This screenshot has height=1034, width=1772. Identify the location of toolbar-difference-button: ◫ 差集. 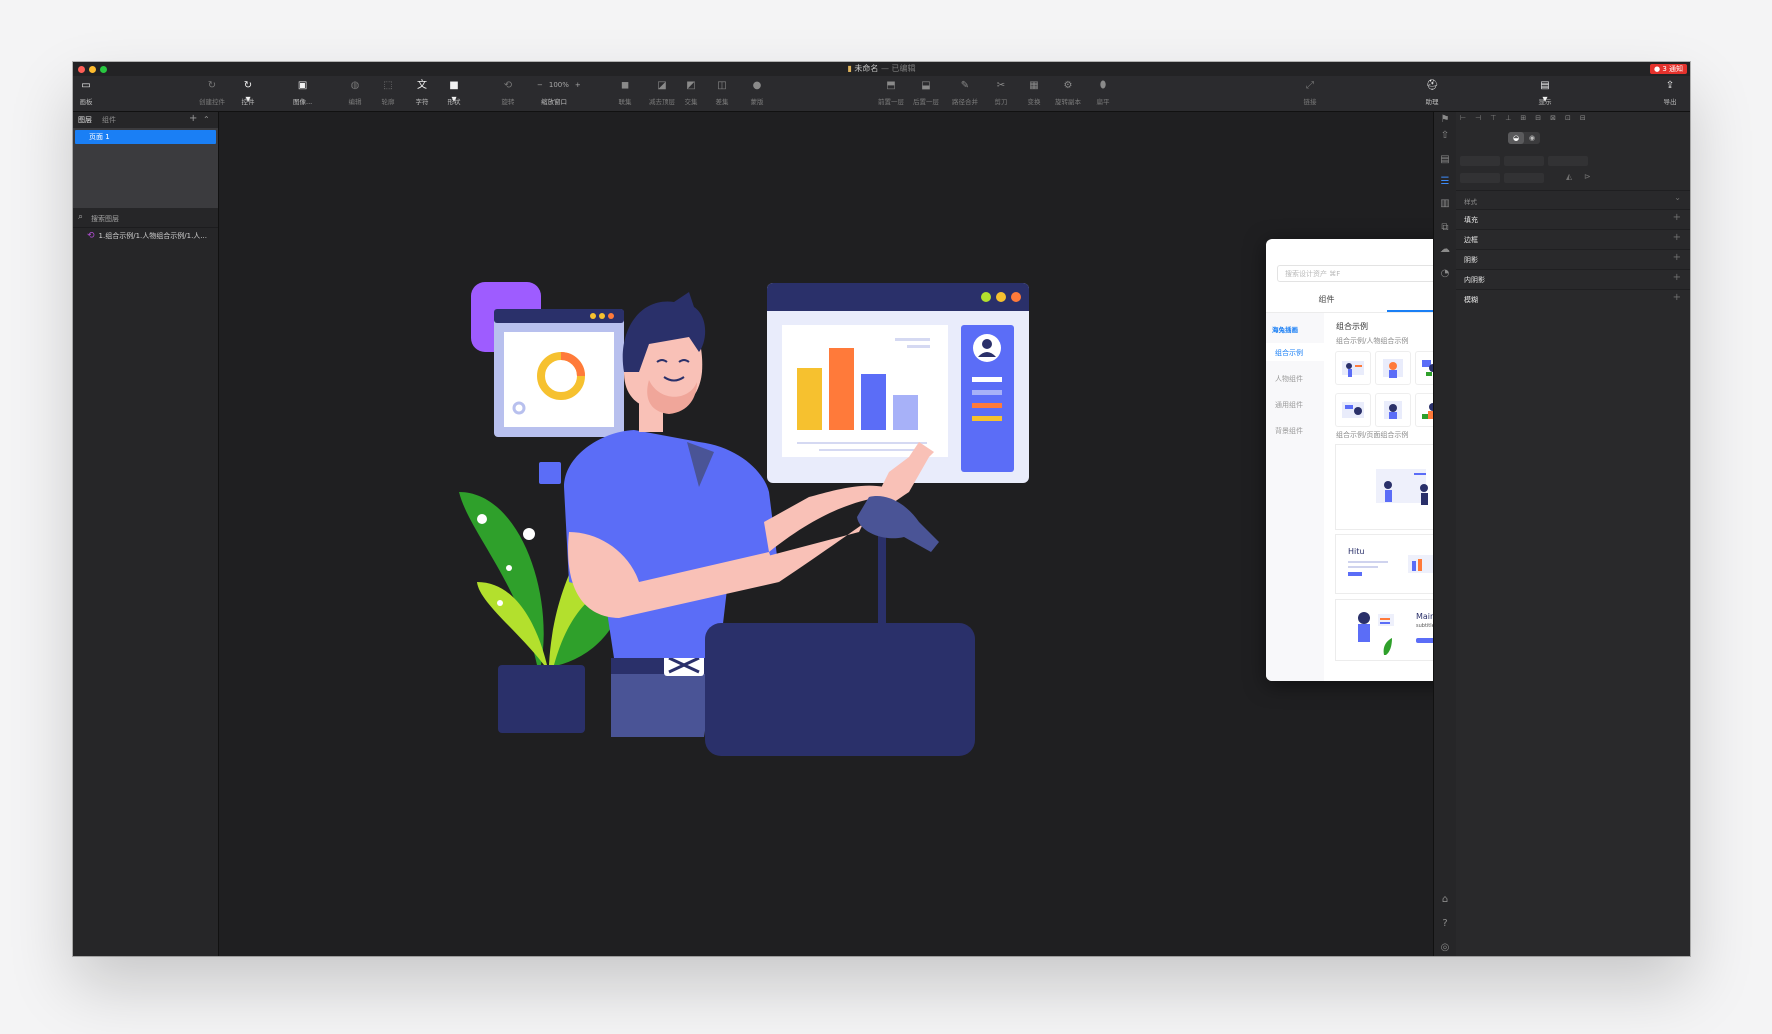
(722, 92).